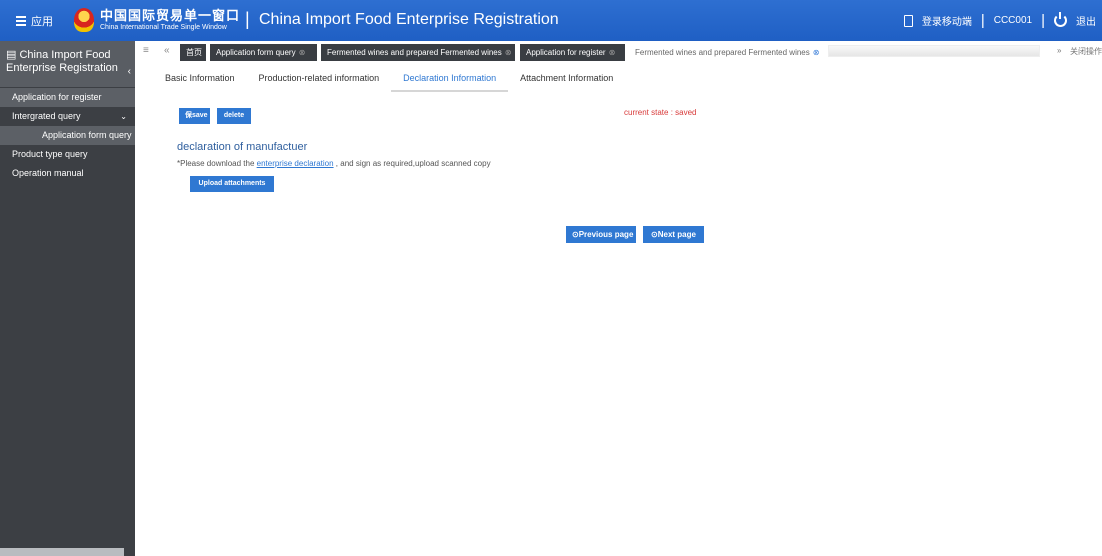 The width and height of the screenshot is (1102, 556). Describe the element at coordinates (947, 20) in the screenshot. I see `mobile-login-link: 登录移动端` at that location.